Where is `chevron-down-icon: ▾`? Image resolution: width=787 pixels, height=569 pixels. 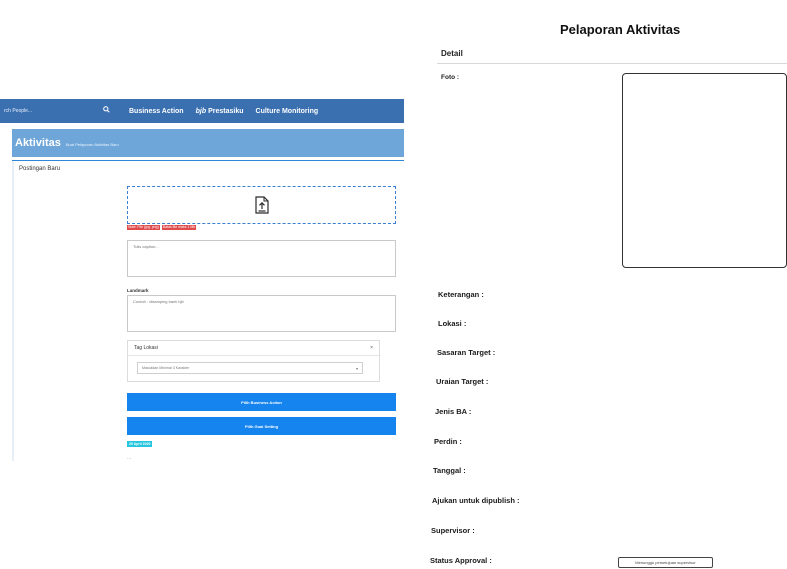 chevron-down-icon: ▾ is located at coordinates (356, 368).